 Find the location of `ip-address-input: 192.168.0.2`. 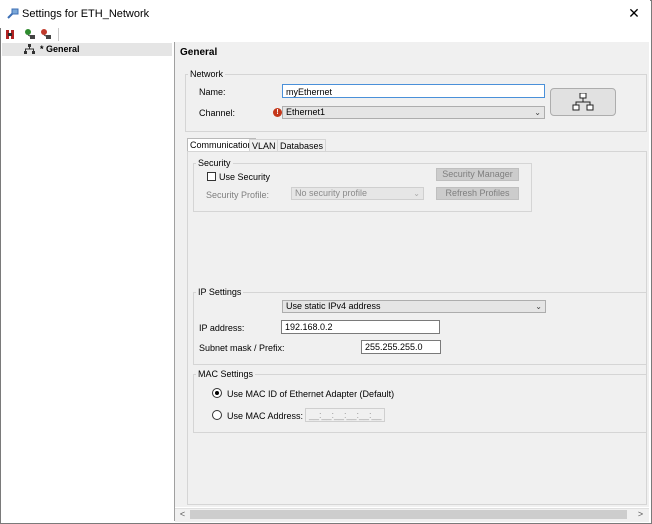

ip-address-input: 192.168.0.2 is located at coordinates (360, 327).